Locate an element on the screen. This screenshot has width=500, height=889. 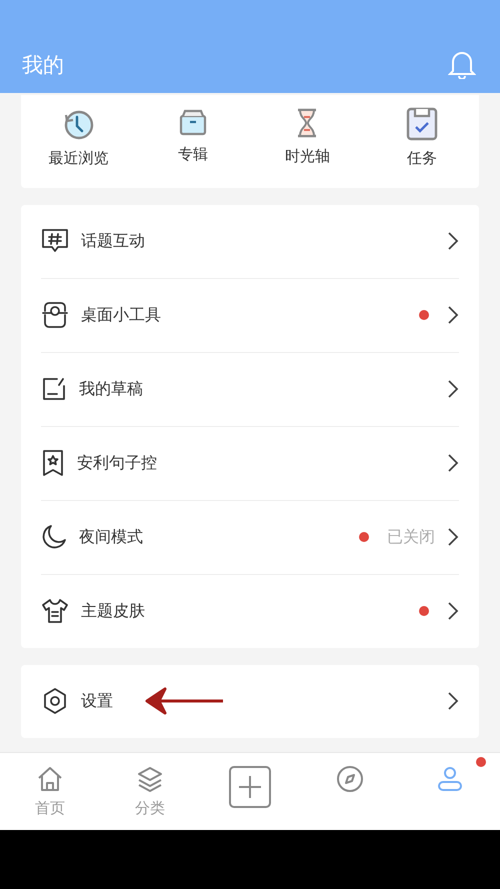
user-icon is located at coordinates (450, 778).